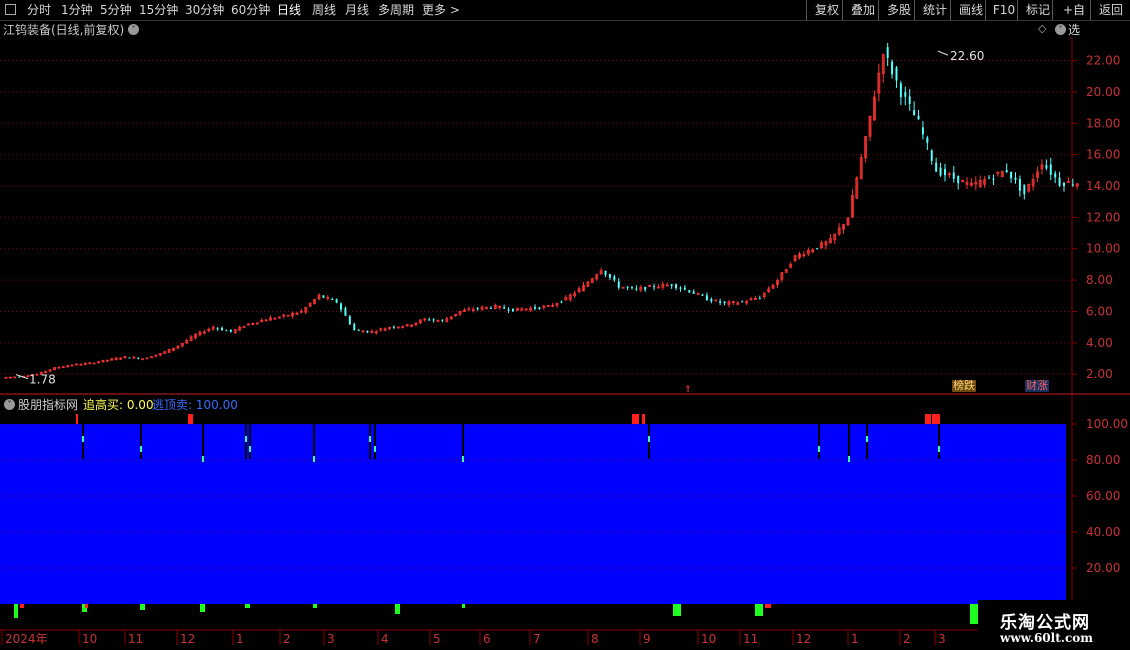 This screenshot has height=650, width=1130. Describe the element at coordinates (1110, 10) in the screenshot. I see `back-button: 返回` at that location.